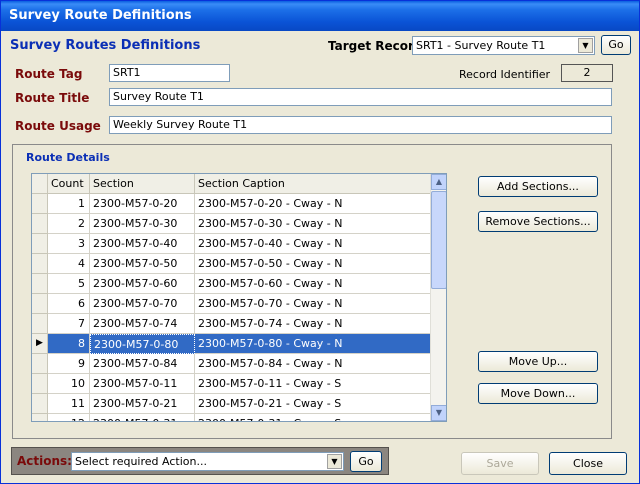  I want to click on cell-section-caption: 2300-M57-0-40 - Cway - N, so click(313, 244).